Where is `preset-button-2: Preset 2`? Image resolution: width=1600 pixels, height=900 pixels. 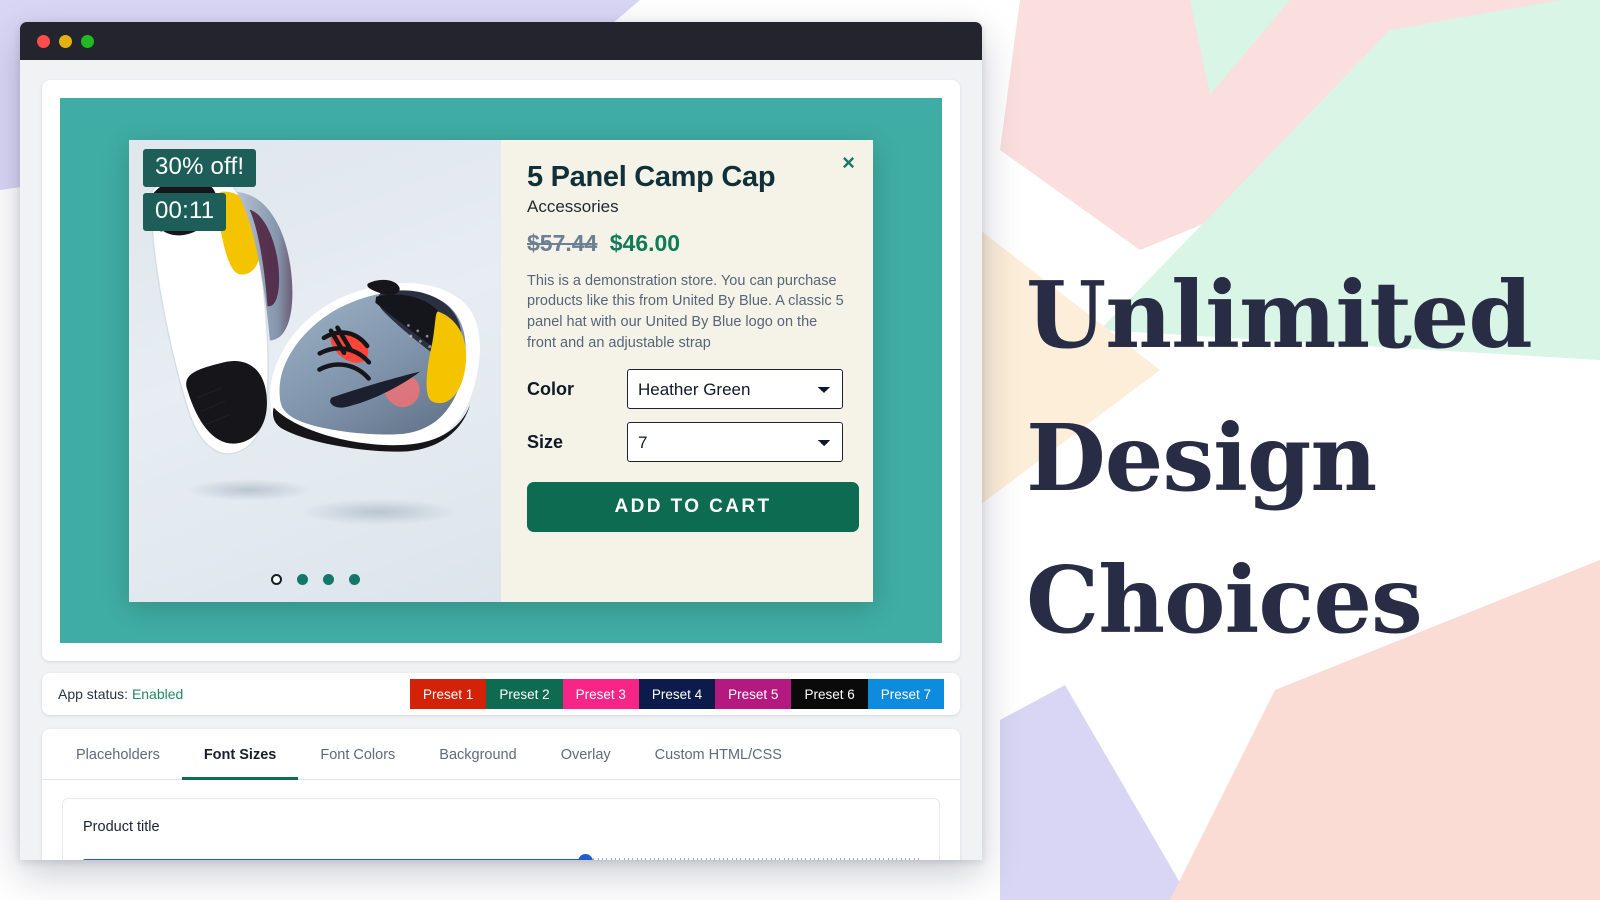
preset-button-2: Preset 2 is located at coordinates (524, 694).